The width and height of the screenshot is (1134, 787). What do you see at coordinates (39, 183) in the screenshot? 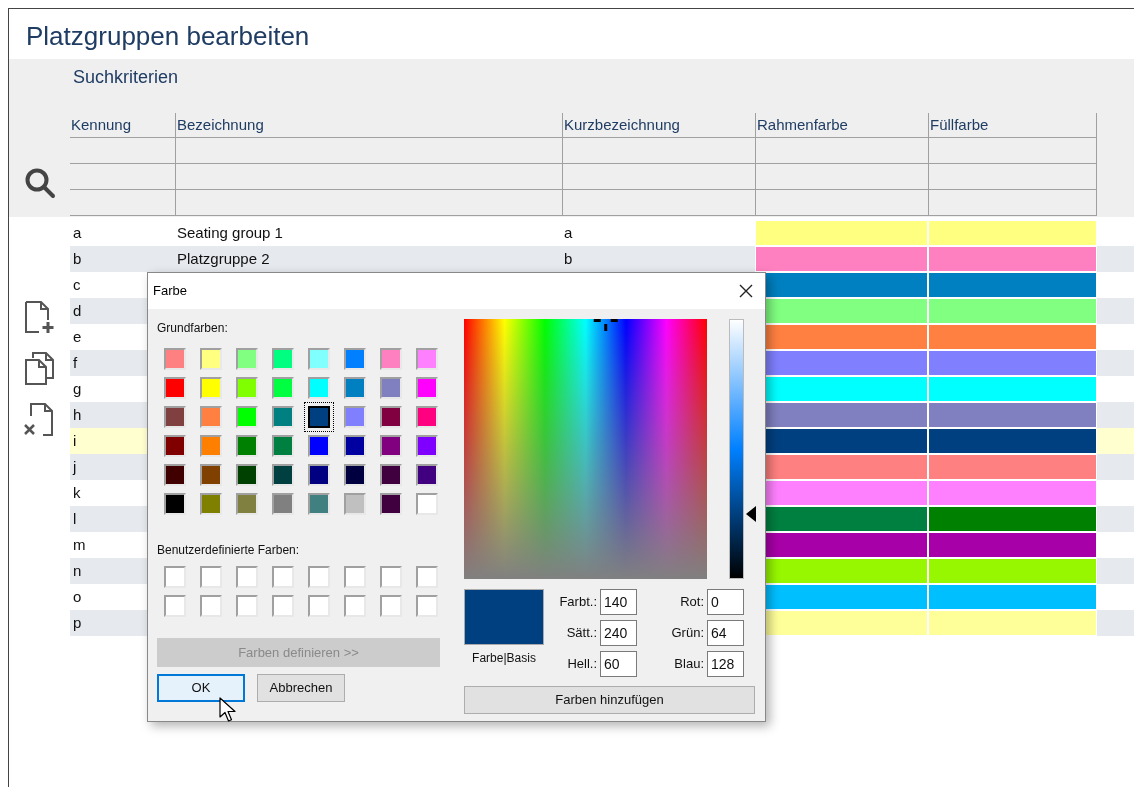
I see `search-icon` at bounding box center [39, 183].